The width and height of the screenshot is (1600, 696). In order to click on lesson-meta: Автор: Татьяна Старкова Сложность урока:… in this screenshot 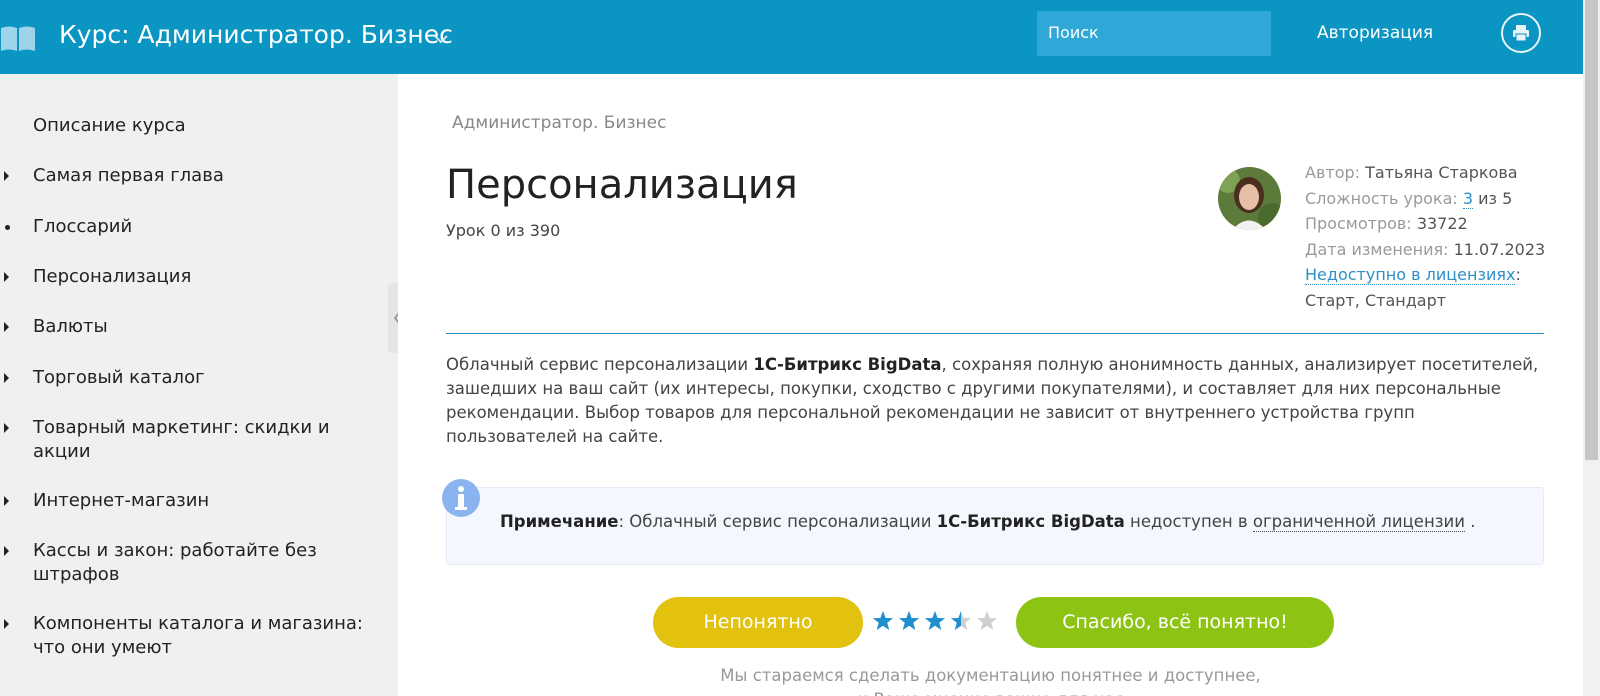, I will do `click(1425, 236)`.